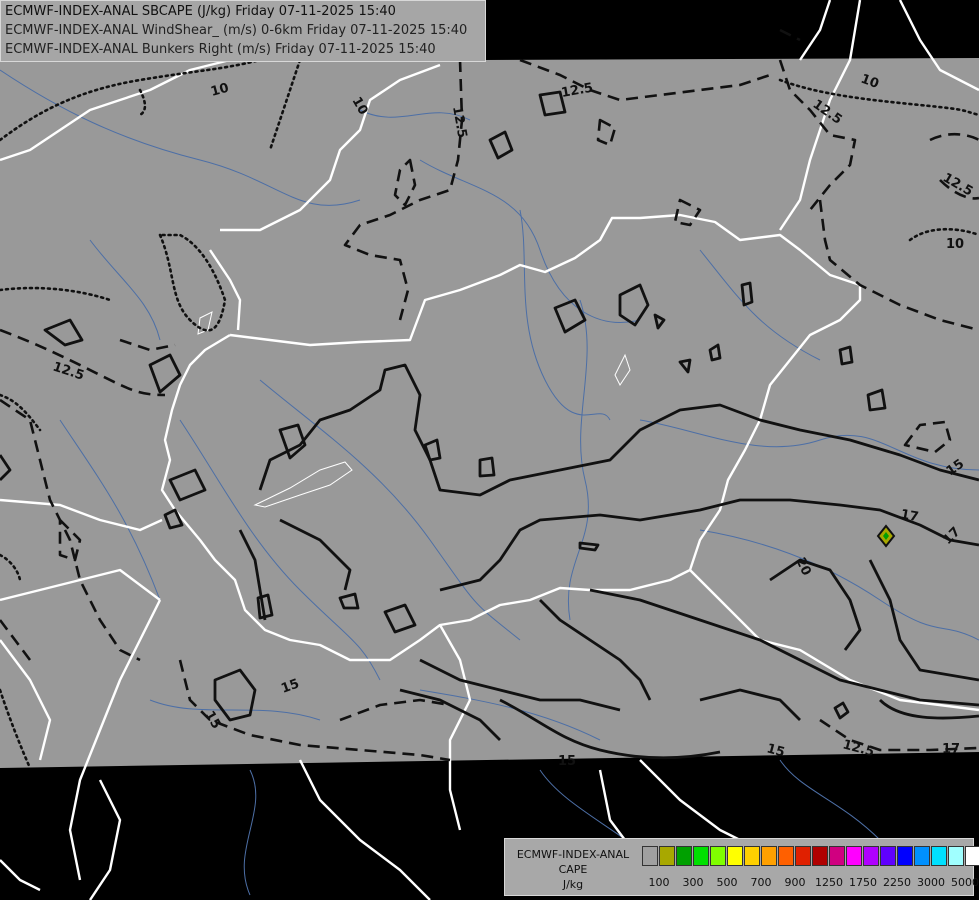 The image size is (979, 900). Describe the element at coordinates (573, 854) in the screenshot. I see `legend-model: ECMWF-INDEX-ANAL` at that location.